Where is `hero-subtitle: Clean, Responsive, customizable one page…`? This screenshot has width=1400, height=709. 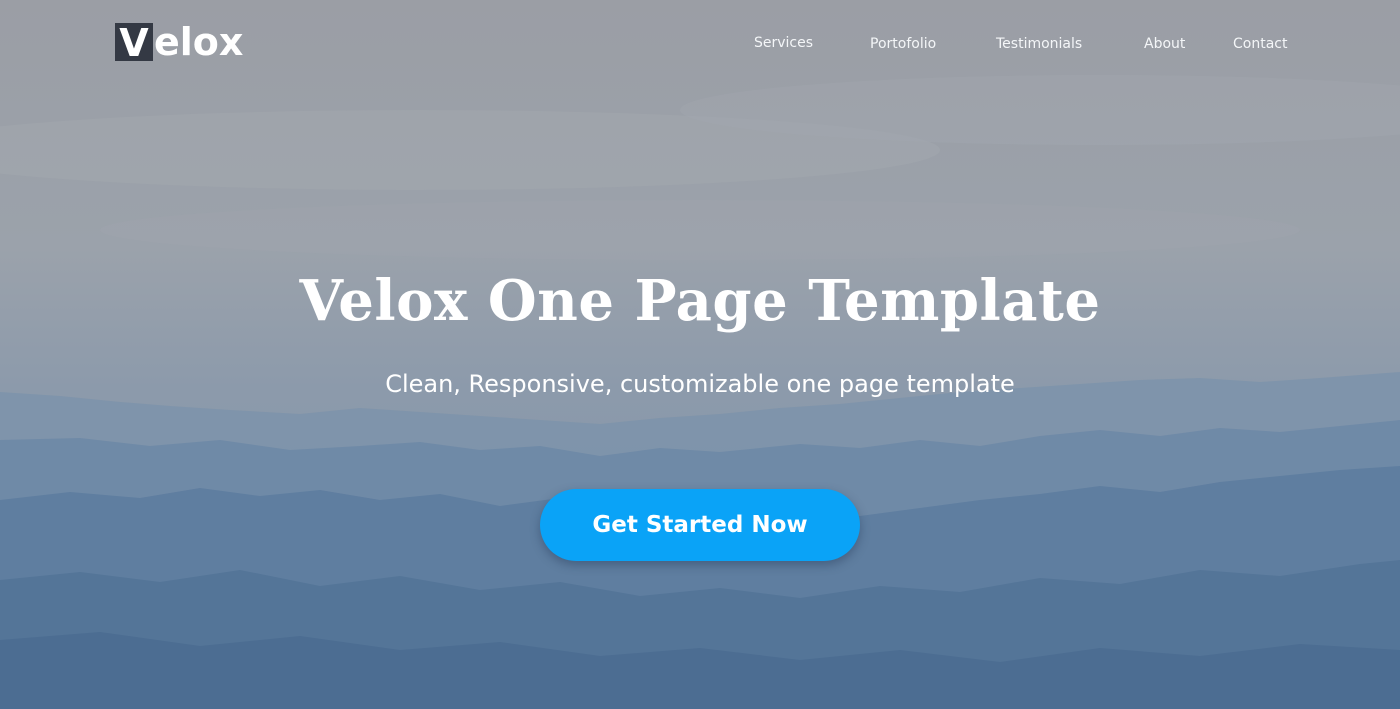
hero-subtitle: Clean, Responsive, customizable one page… is located at coordinates (700, 384).